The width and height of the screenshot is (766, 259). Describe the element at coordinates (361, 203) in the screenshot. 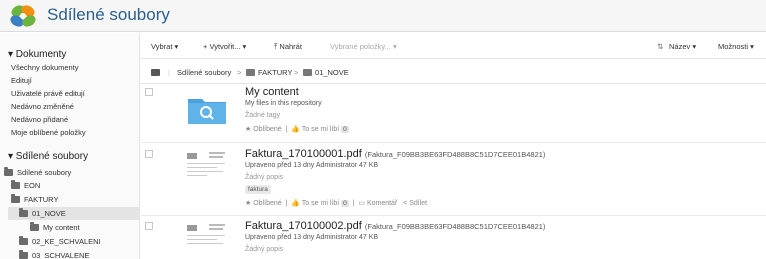

I see `comment-icon: ▭` at that location.